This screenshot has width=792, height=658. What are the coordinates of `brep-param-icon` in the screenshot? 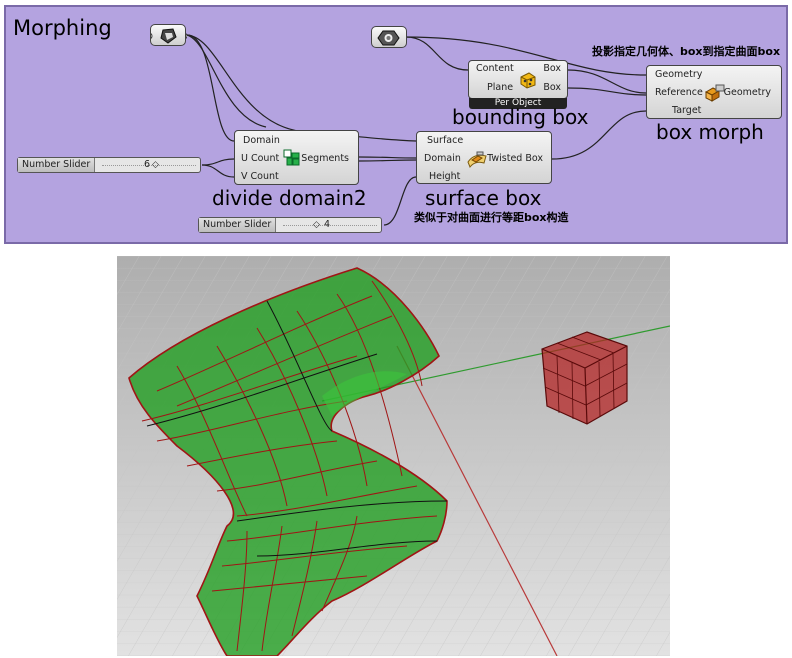 It's located at (169, 36).